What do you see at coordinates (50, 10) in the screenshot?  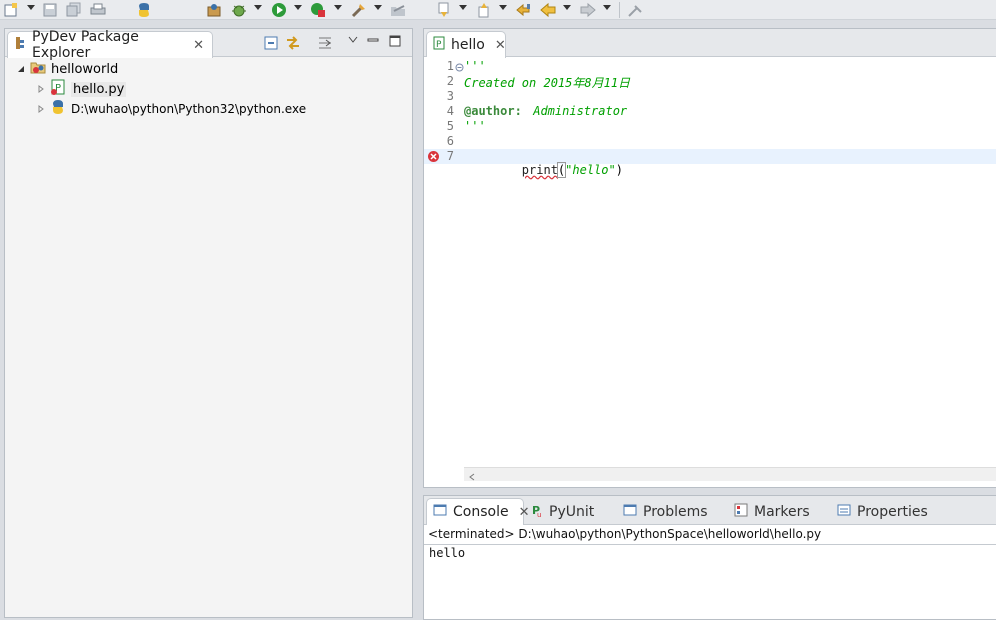 I see `save-icon` at bounding box center [50, 10].